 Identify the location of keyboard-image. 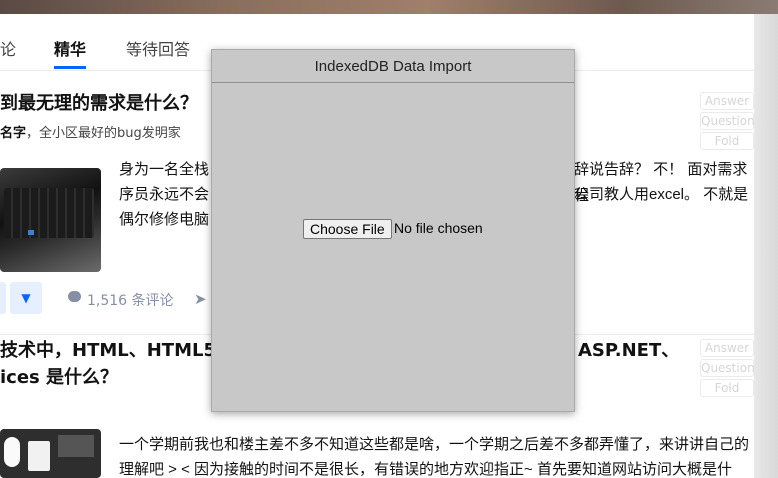
(49, 213).